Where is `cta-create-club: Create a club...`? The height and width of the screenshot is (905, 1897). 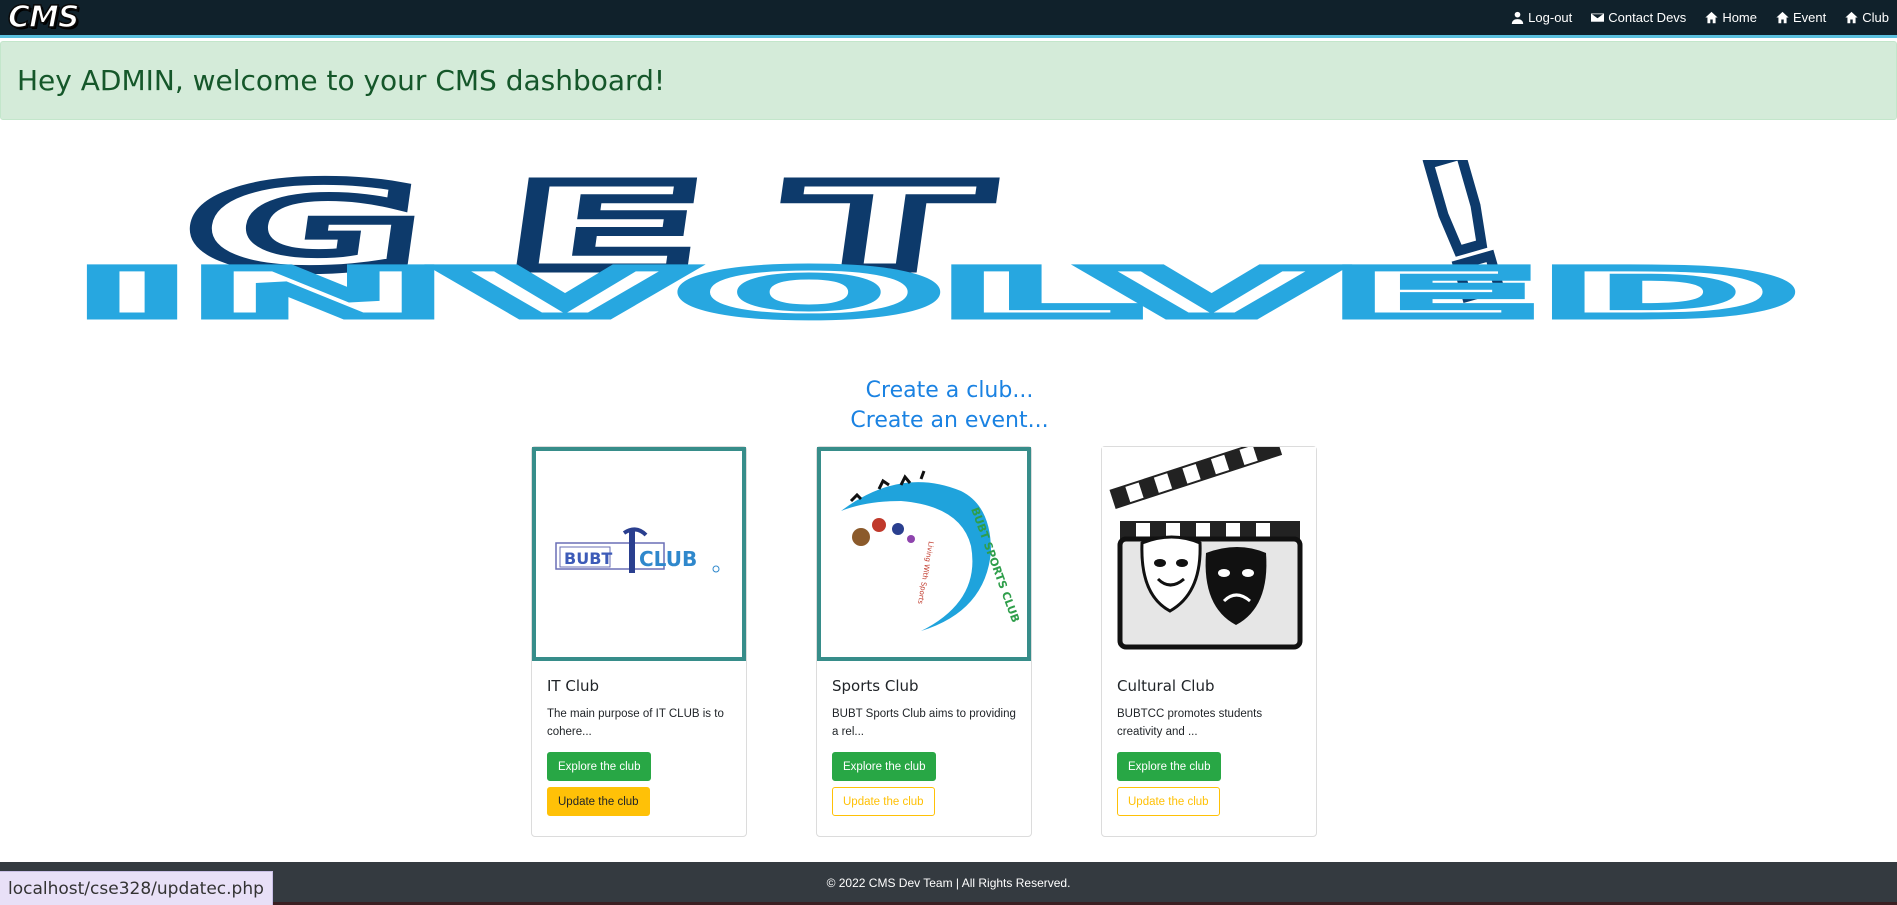 cta-create-club: Create a club... is located at coordinates (949, 390).